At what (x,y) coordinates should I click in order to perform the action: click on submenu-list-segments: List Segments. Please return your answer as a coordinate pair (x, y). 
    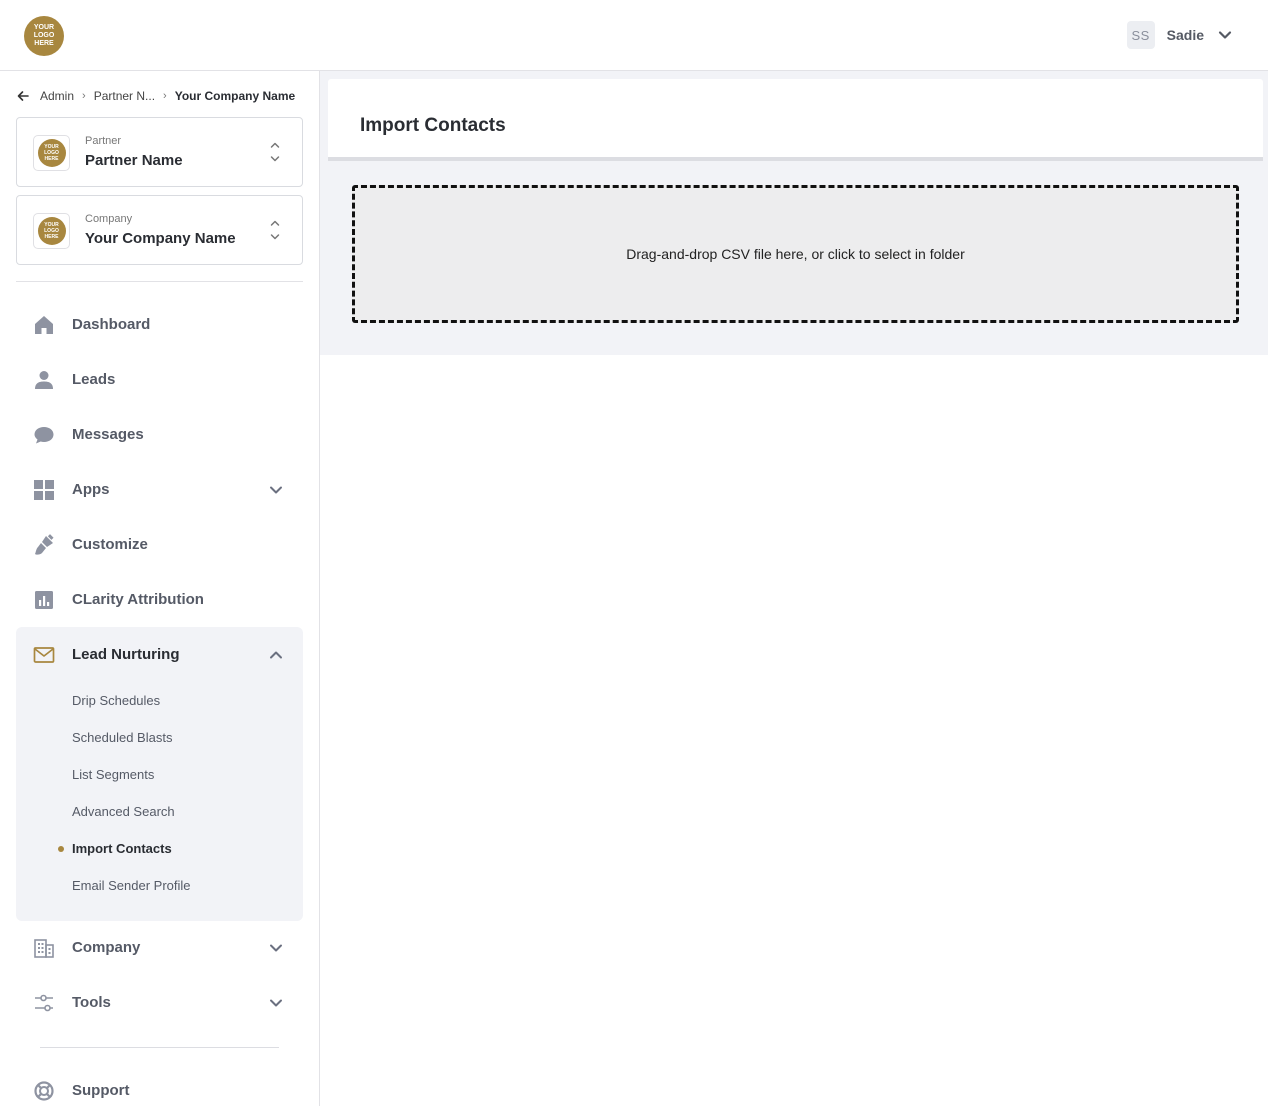
    Looking at the image, I should click on (113, 774).